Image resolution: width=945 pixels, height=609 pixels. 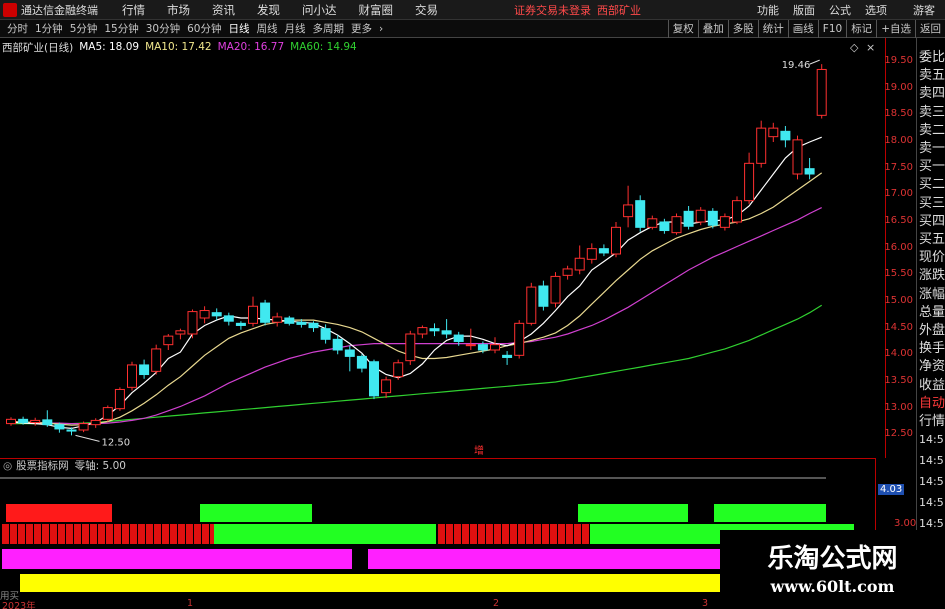 I want to click on low-price-label: 12.50, so click(x=116, y=442).